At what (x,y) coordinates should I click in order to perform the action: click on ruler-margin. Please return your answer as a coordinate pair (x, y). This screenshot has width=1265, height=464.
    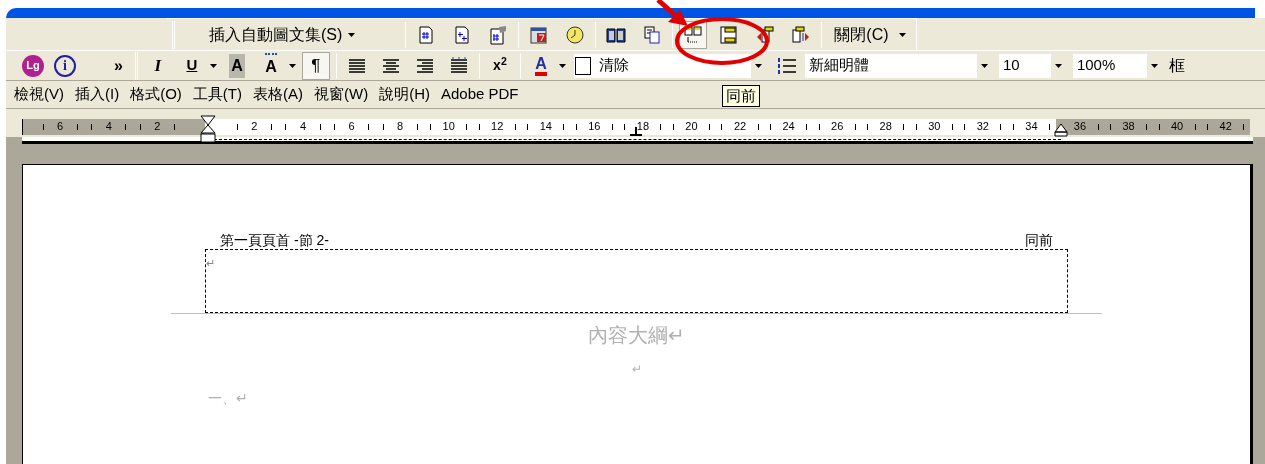
    Looking at the image, I should click on (29, 126).